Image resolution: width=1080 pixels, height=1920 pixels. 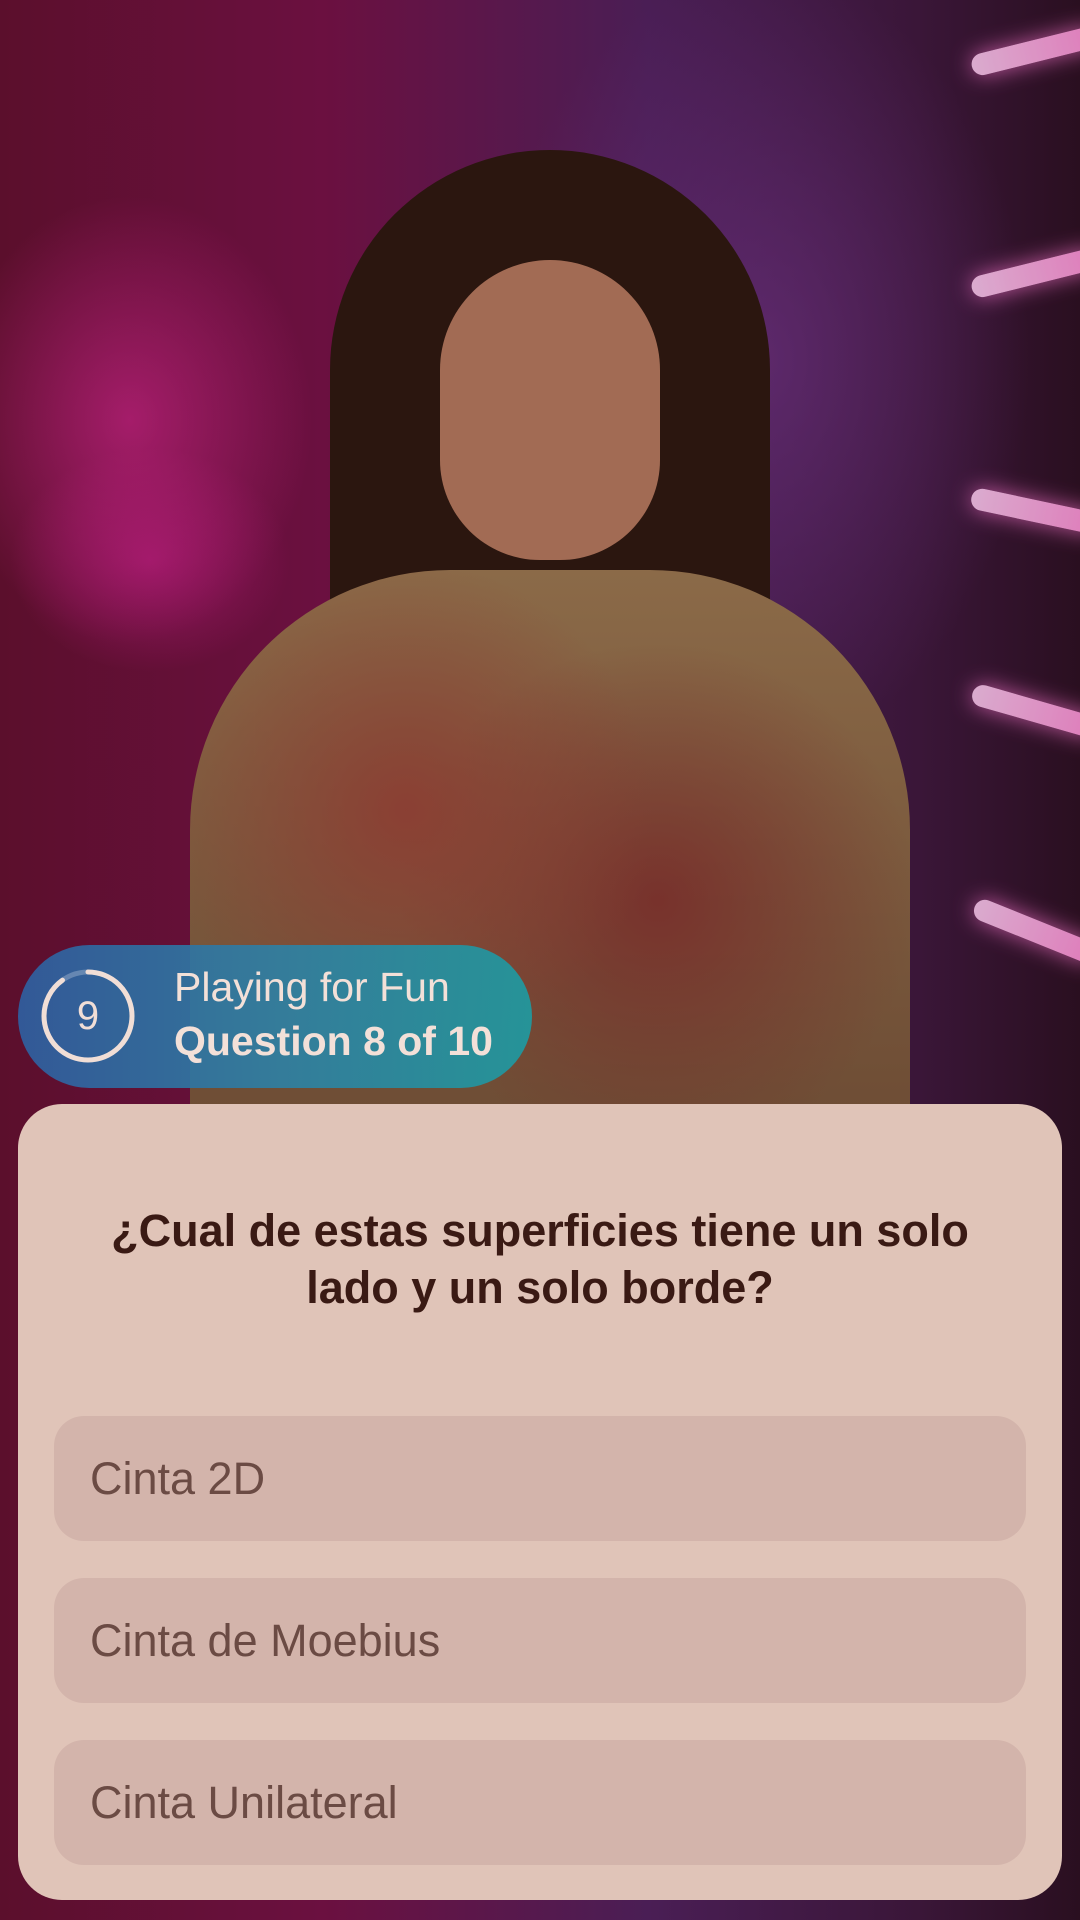 I want to click on question-progress: Question 8 of 10, so click(x=333, y=1041).